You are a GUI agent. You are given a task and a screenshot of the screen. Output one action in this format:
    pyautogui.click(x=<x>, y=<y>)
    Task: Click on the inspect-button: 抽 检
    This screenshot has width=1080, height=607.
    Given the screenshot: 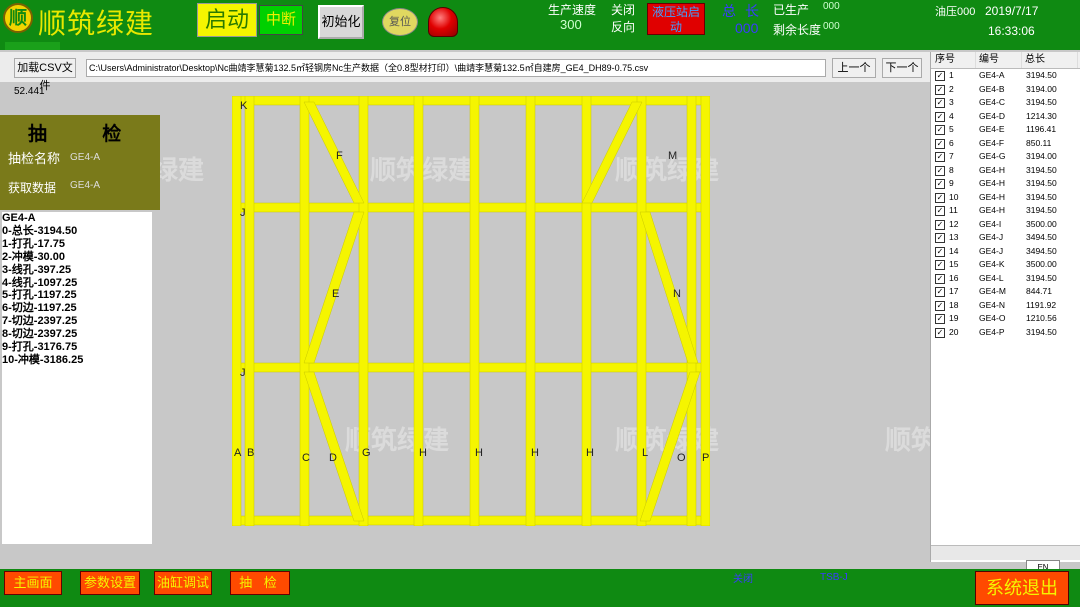 What is the action you would take?
    pyautogui.click(x=260, y=583)
    